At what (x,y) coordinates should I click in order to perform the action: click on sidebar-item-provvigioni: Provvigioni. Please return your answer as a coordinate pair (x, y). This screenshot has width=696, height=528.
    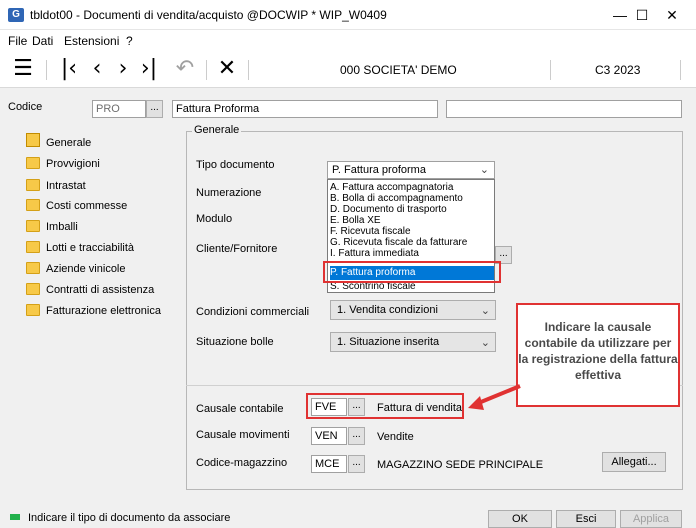
    Looking at the image, I should click on (73, 166).